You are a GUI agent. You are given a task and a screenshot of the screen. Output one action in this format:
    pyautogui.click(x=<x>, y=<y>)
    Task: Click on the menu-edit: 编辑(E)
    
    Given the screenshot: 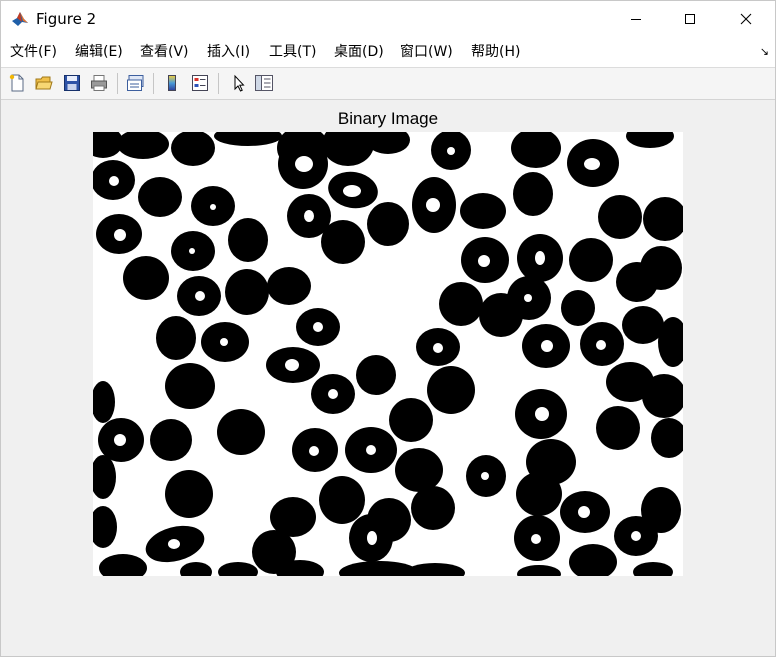 What is the action you would take?
    pyautogui.click(x=99, y=52)
    